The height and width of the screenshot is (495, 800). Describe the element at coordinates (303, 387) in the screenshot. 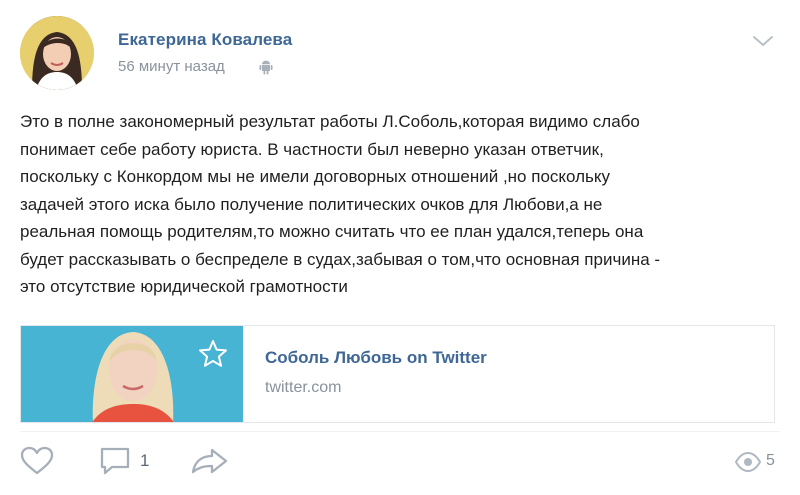

I see `link-domain: twitter.com` at that location.